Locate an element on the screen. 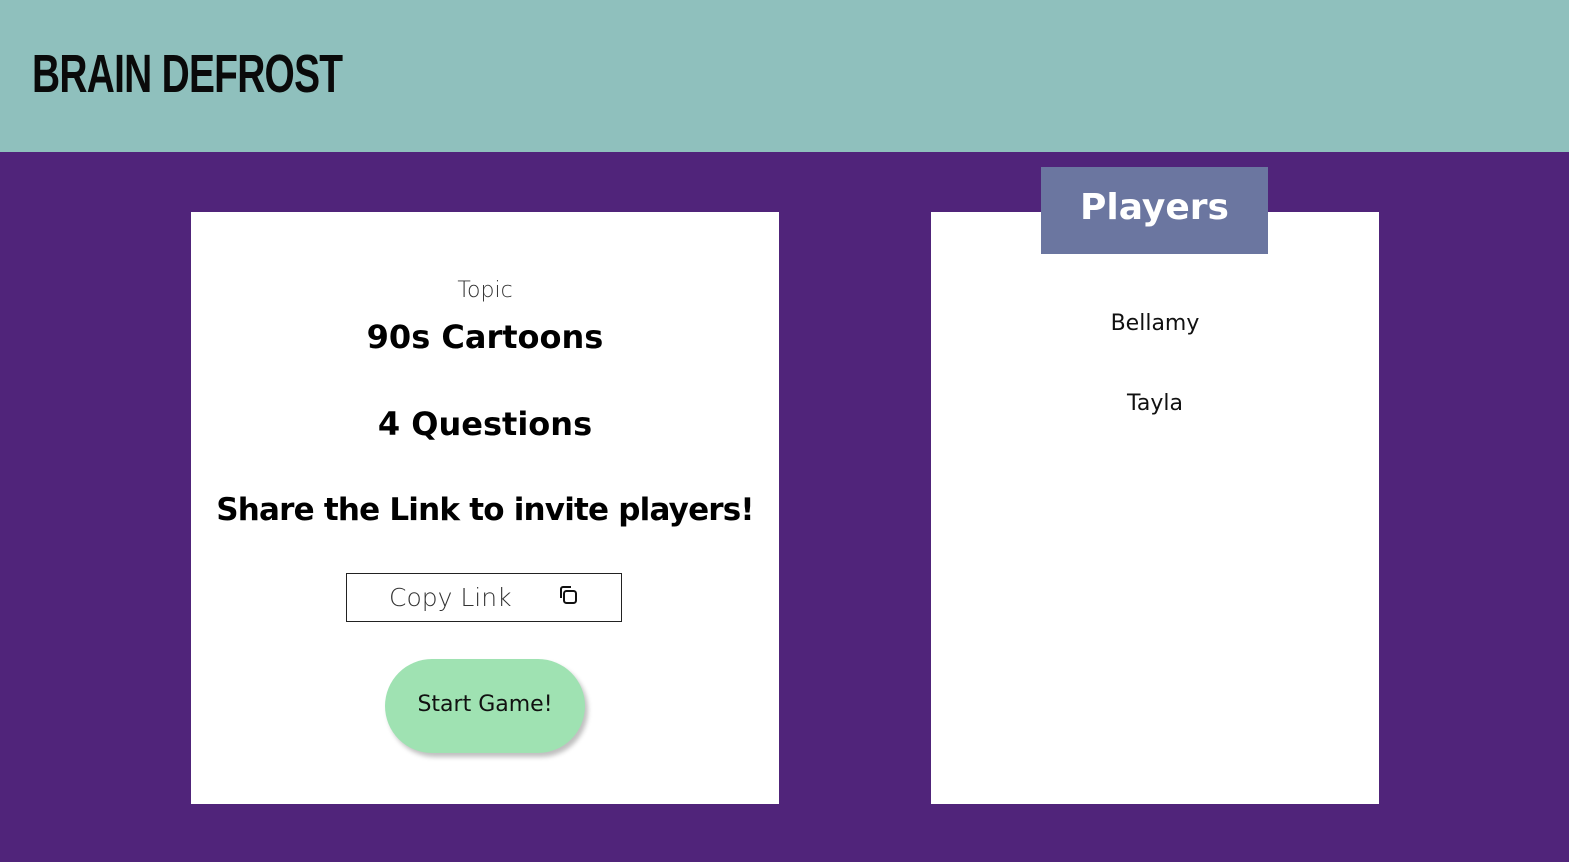  players-header: Players is located at coordinates (1154, 210).